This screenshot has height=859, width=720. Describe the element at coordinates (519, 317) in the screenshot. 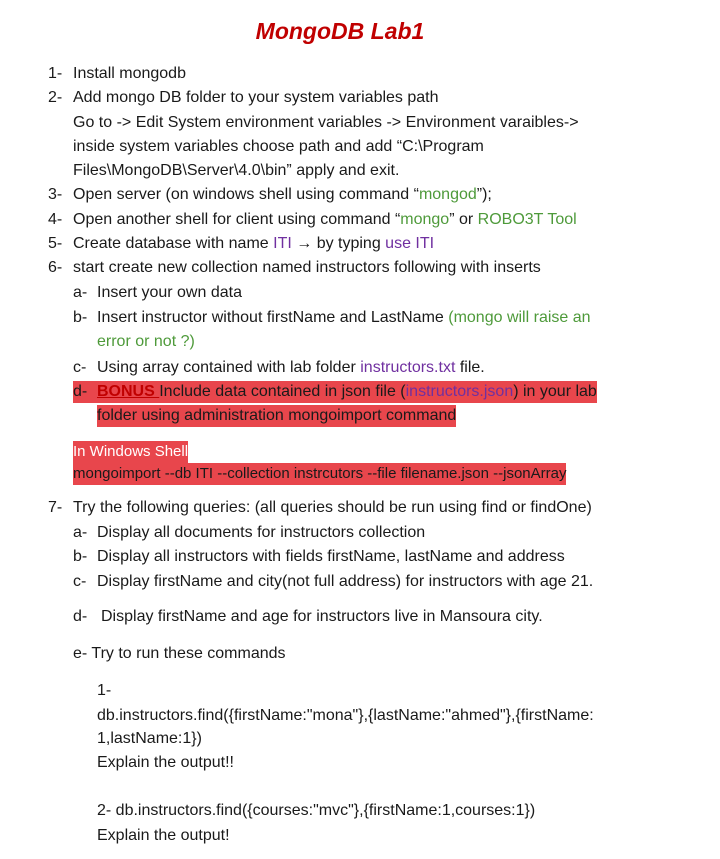

I see `note-text: (mongo will raise an` at that location.